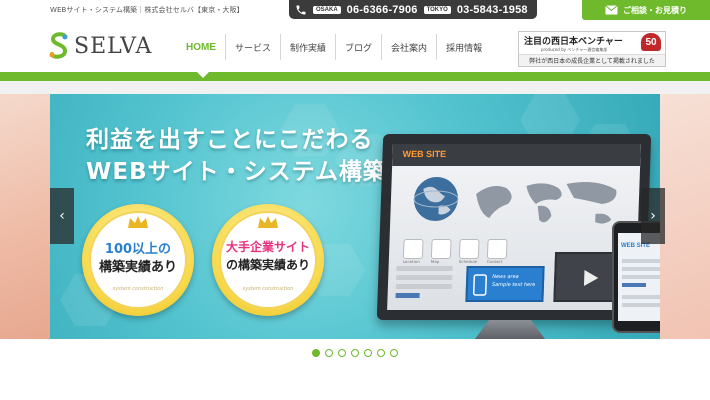 The image size is (710, 400). I want to click on map-icon, so click(441, 249).